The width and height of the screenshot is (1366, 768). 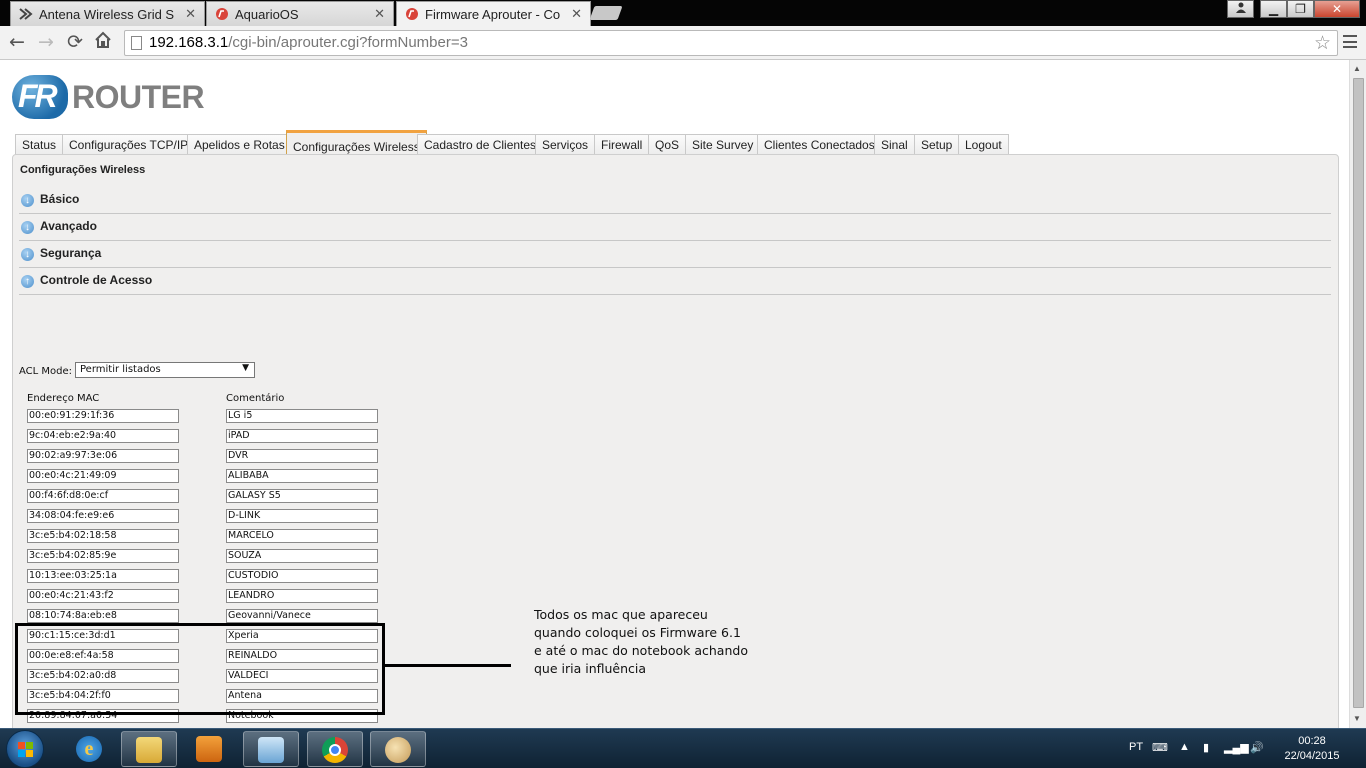 I want to click on mac-address-field: 10:13:ee:03:25:1a, so click(x=103, y=576).